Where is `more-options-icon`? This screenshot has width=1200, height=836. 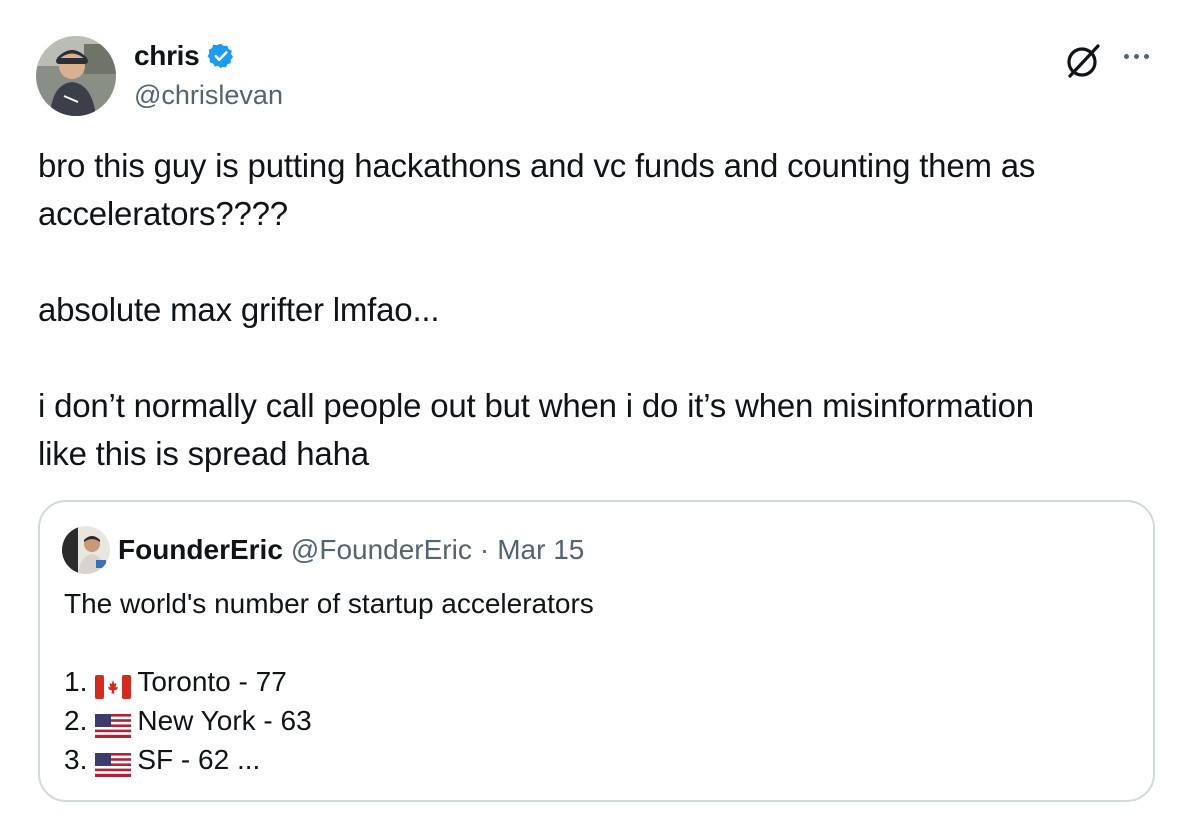 more-options-icon is located at coordinates (1136, 56).